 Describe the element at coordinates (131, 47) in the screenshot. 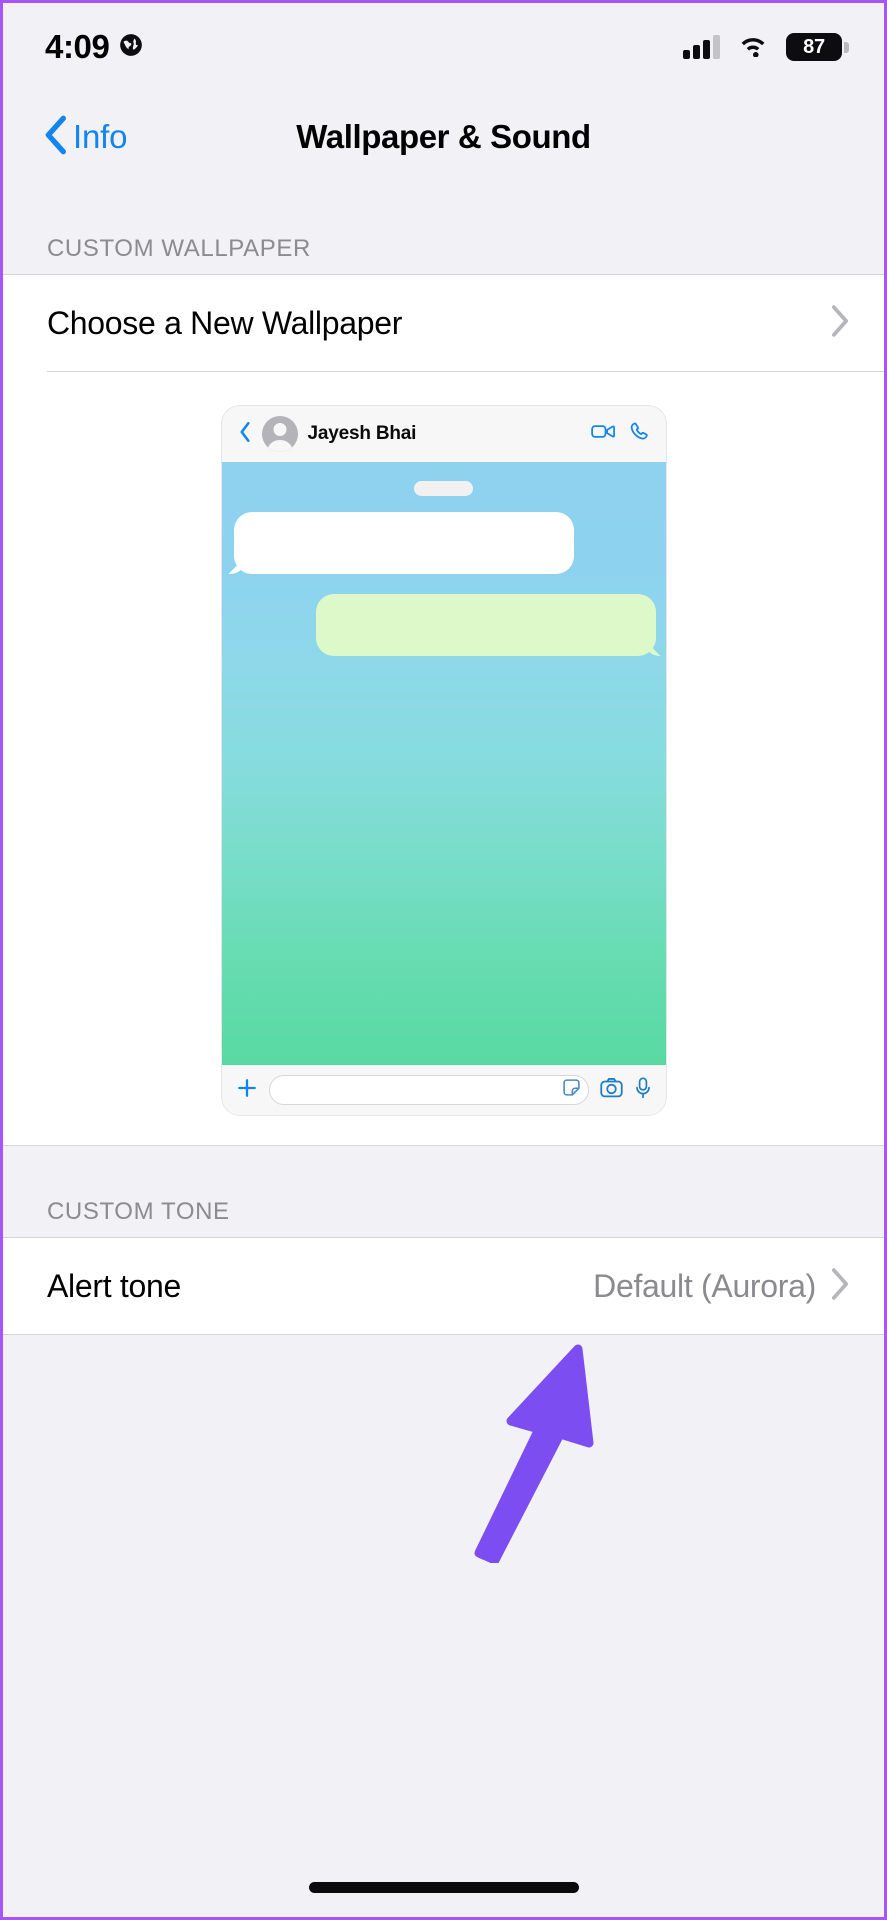

I see `globe-icon` at that location.